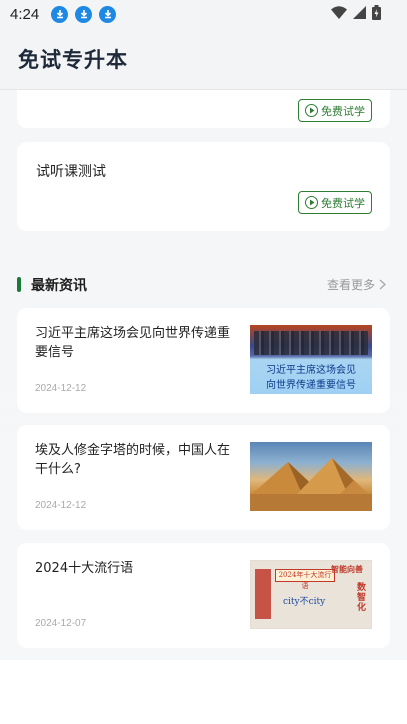 The image size is (407, 724). What do you see at coordinates (359, 12) in the screenshot?
I see `signal-icon` at bounding box center [359, 12].